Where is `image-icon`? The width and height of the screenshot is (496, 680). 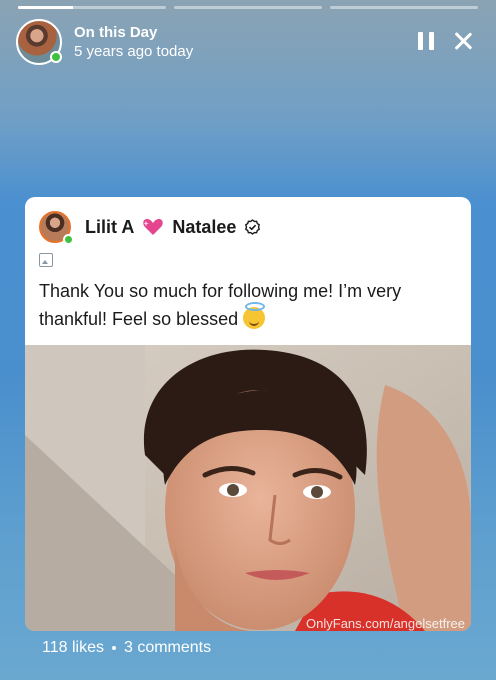
image-icon is located at coordinates (46, 260).